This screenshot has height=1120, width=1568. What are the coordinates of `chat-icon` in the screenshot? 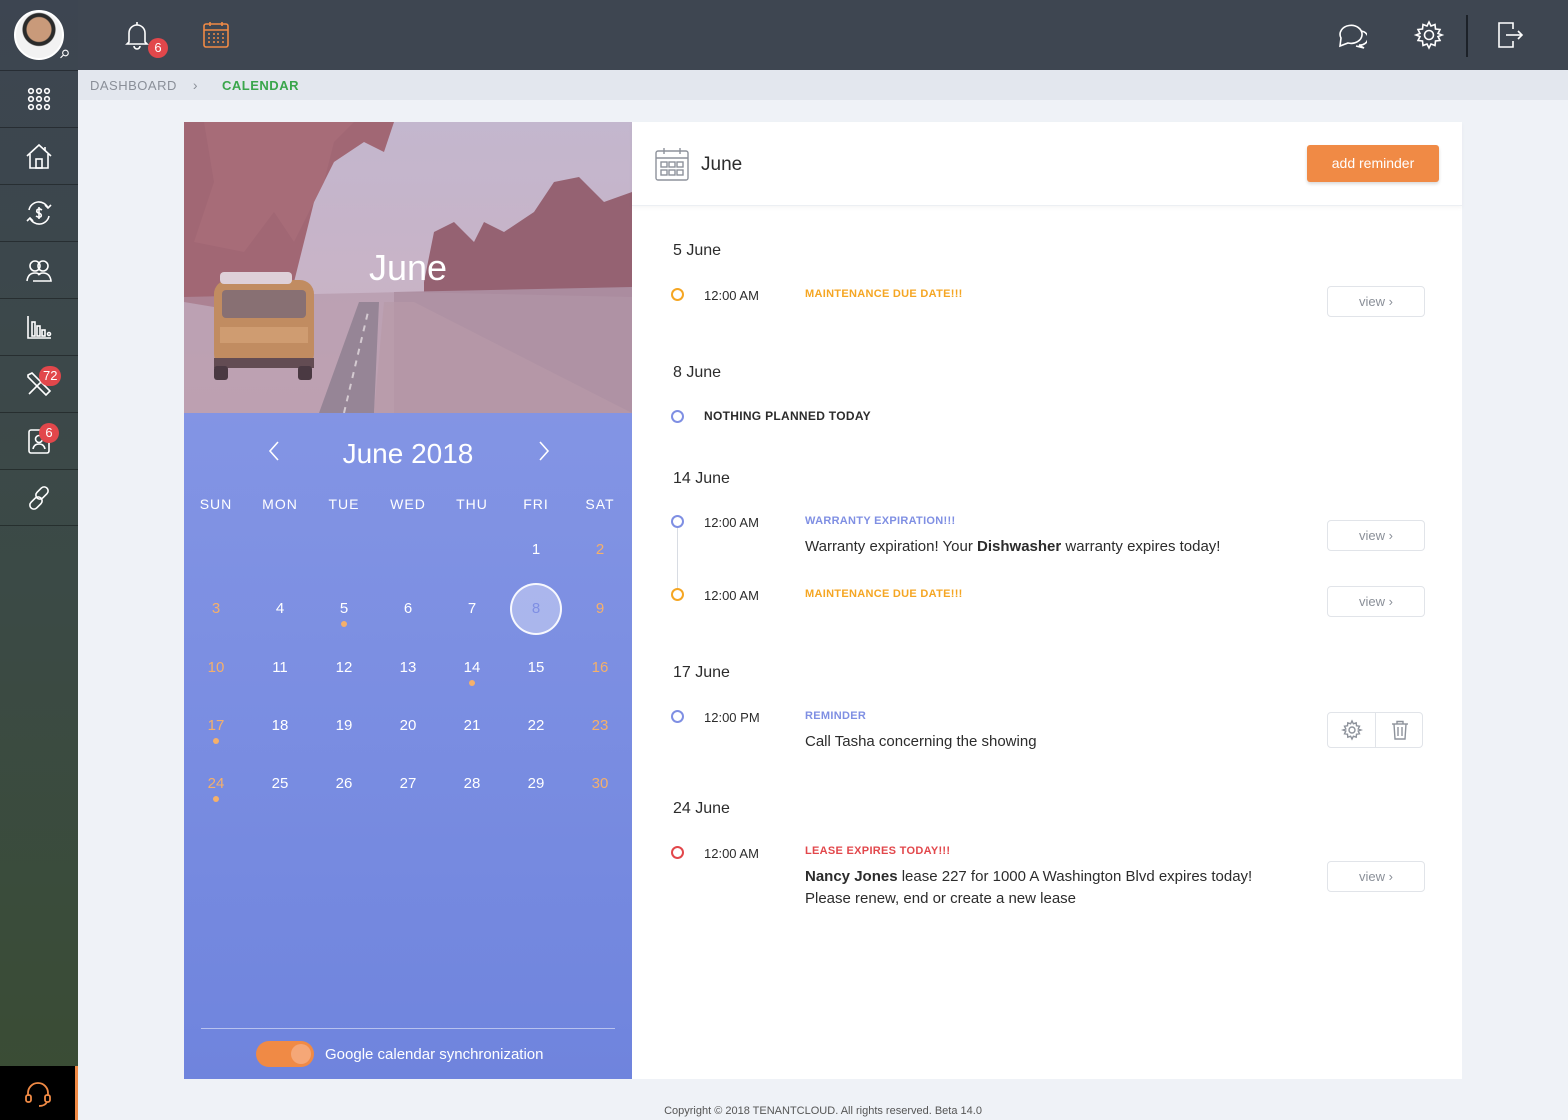 It's located at (1353, 36).